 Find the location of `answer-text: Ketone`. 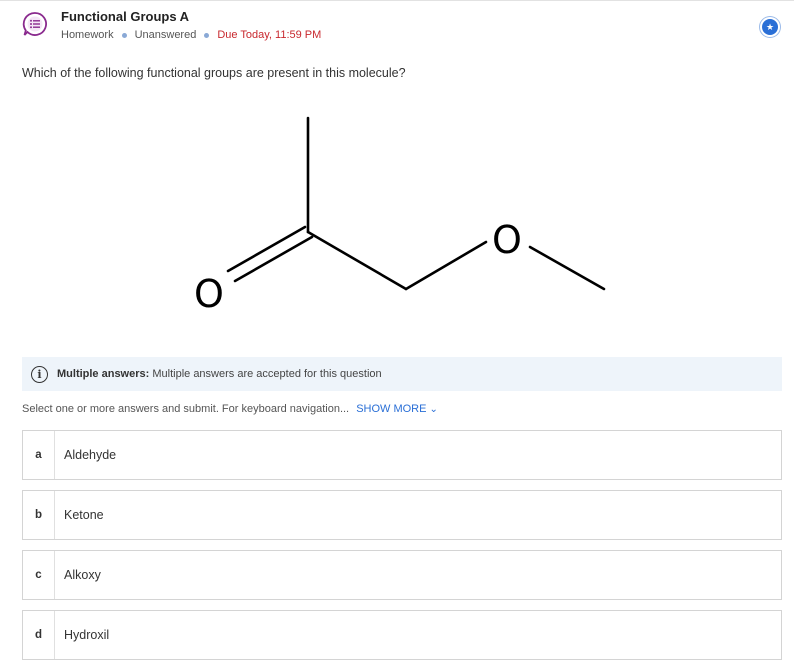

answer-text: Ketone is located at coordinates (84, 515).